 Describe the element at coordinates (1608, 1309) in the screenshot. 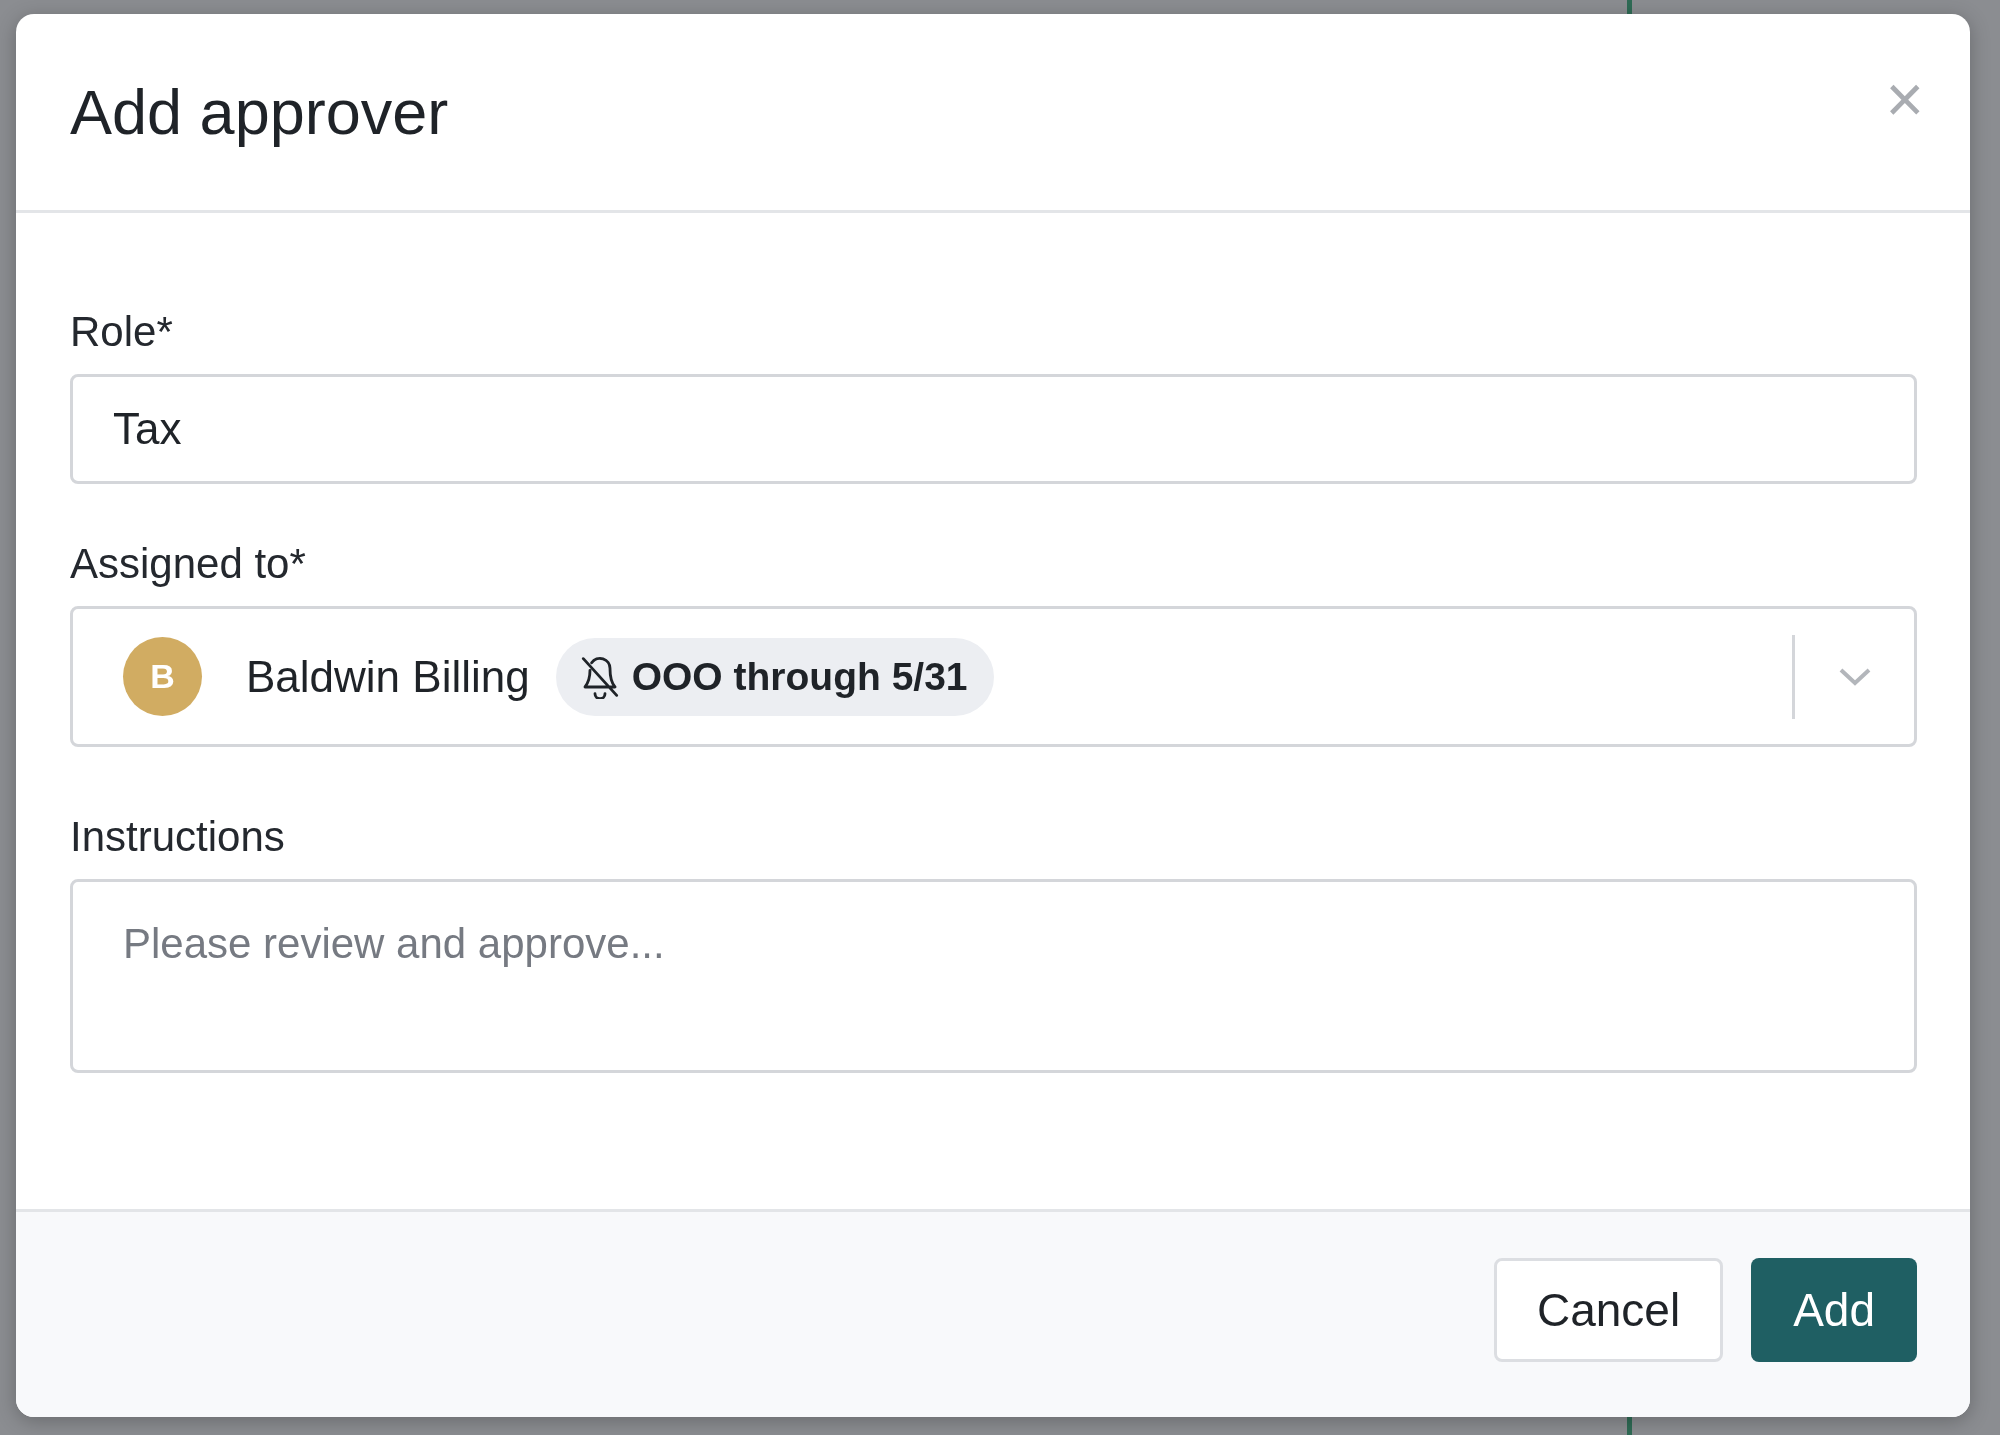

I see `cancel-button: Cancel` at that location.